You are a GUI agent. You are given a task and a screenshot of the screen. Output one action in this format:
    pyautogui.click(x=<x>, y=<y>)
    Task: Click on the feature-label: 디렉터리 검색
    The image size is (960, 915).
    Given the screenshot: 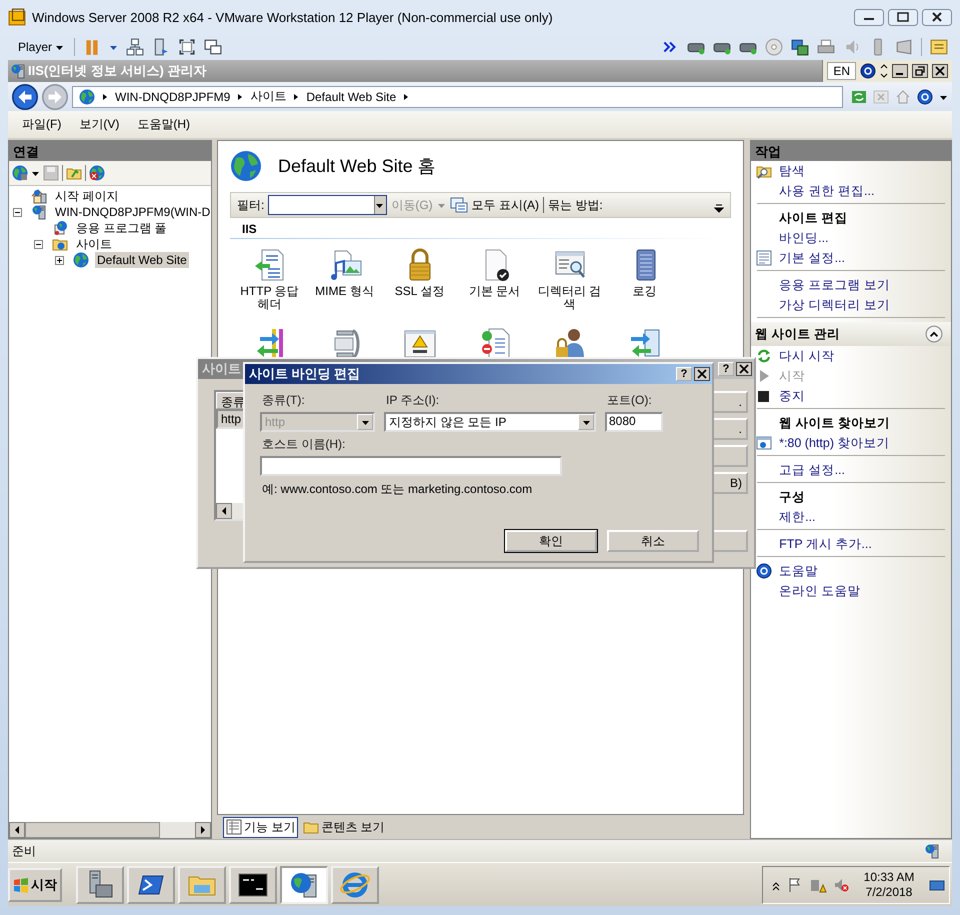 What is the action you would take?
    pyautogui.click(x=570, y=298)
    